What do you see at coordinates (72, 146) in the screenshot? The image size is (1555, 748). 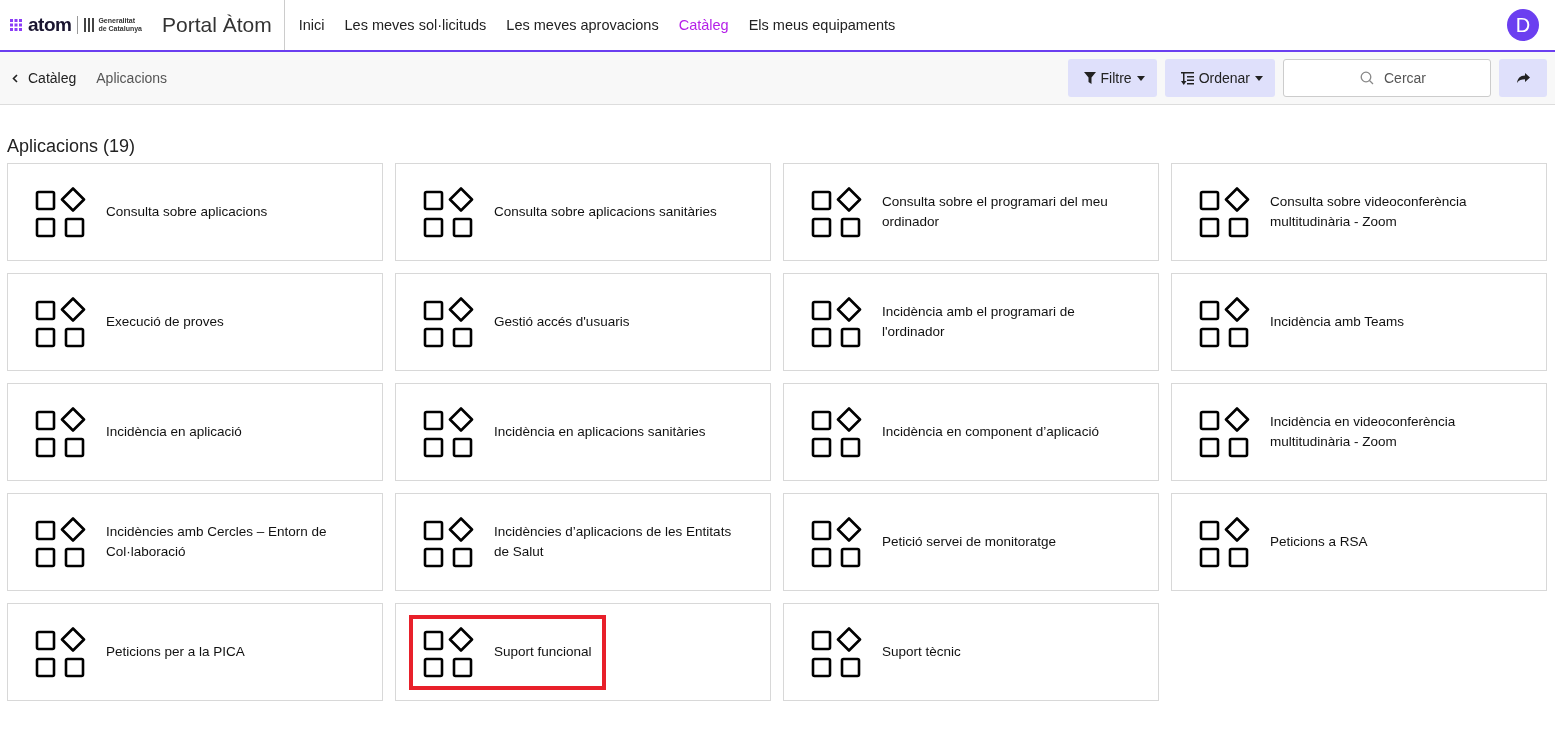 I see `section-title: Aplicacions (19)` at bounding box center [72, 146].